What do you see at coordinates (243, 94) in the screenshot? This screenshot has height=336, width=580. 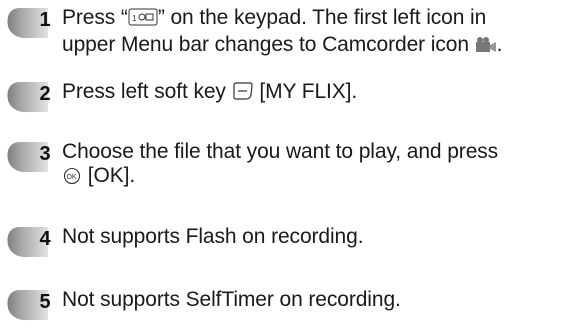 I see `left-soft-key-icon` at bounding box center [243, 94].